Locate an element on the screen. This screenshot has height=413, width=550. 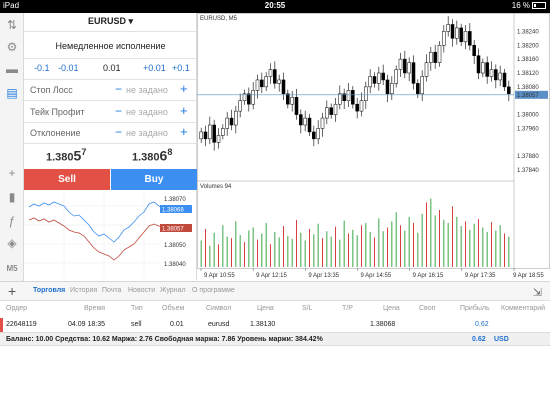
accounts-icon: ⚙ is located at coordinates (12, 47).